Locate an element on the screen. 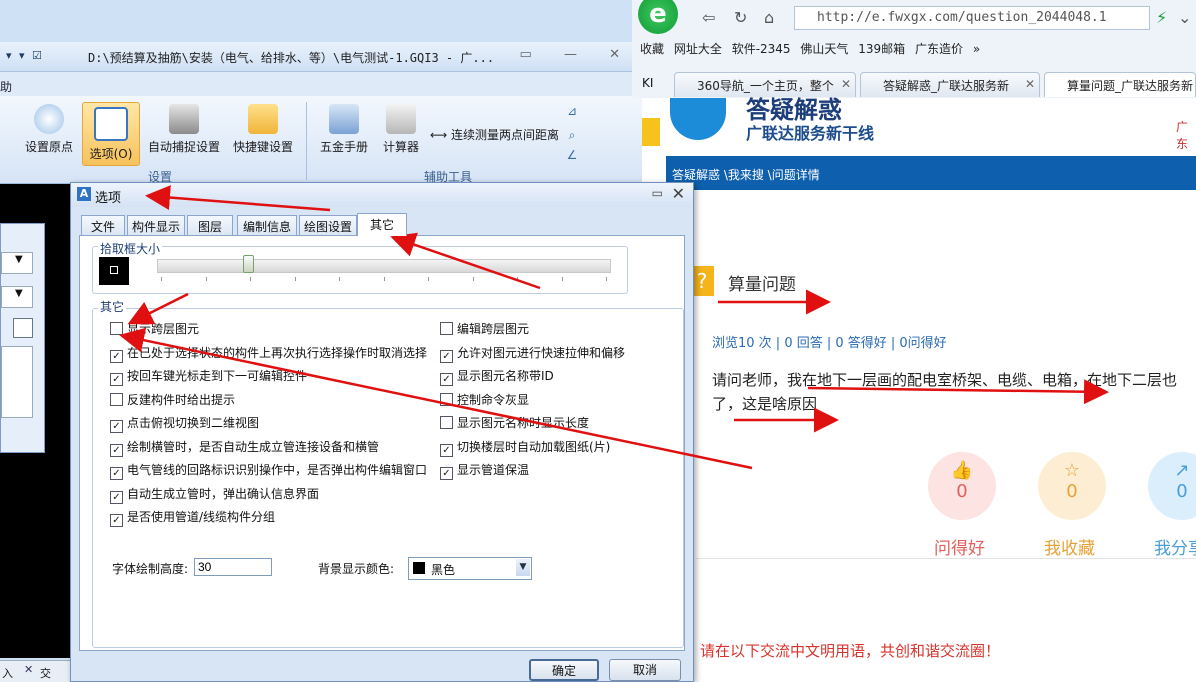 This screenshot has height=682, width=1196. option-row: ✓ 显示图元名称带ID is located at coordinates (497, 376).